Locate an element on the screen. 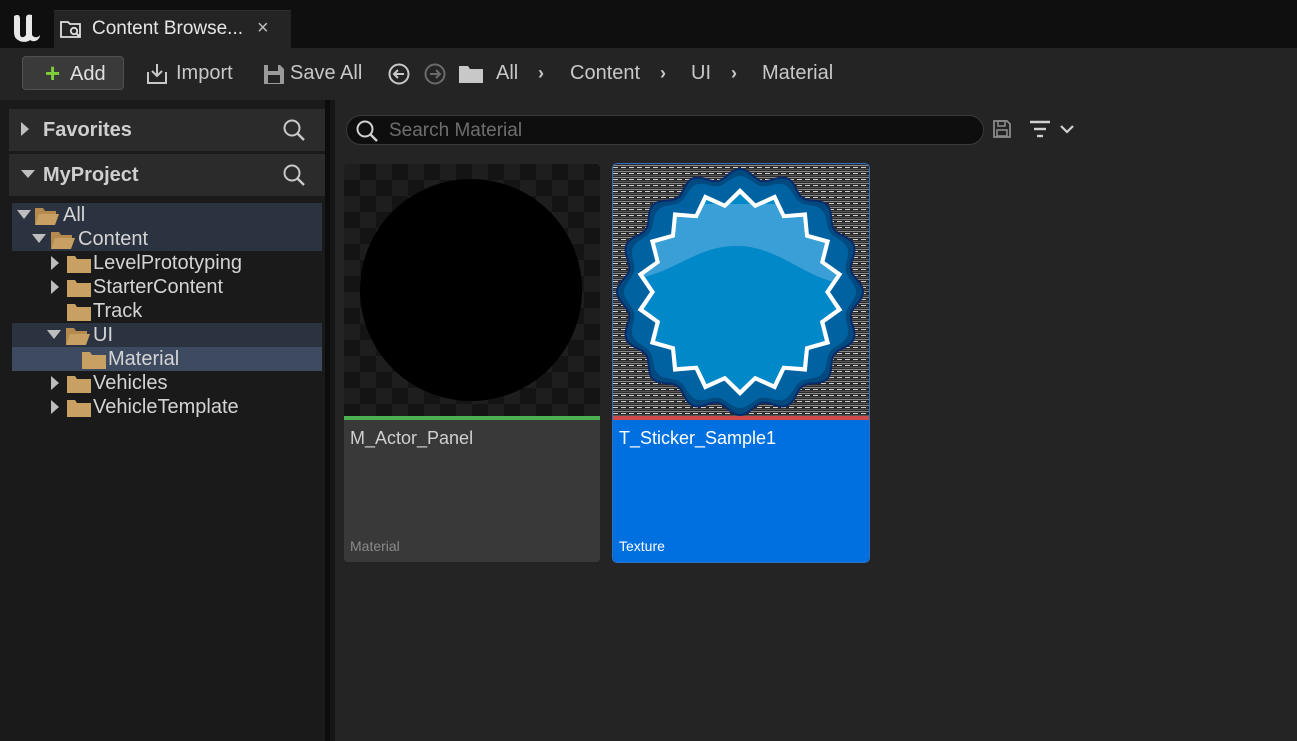  breadcrumb-all: All is located at coordinates (507, 73).